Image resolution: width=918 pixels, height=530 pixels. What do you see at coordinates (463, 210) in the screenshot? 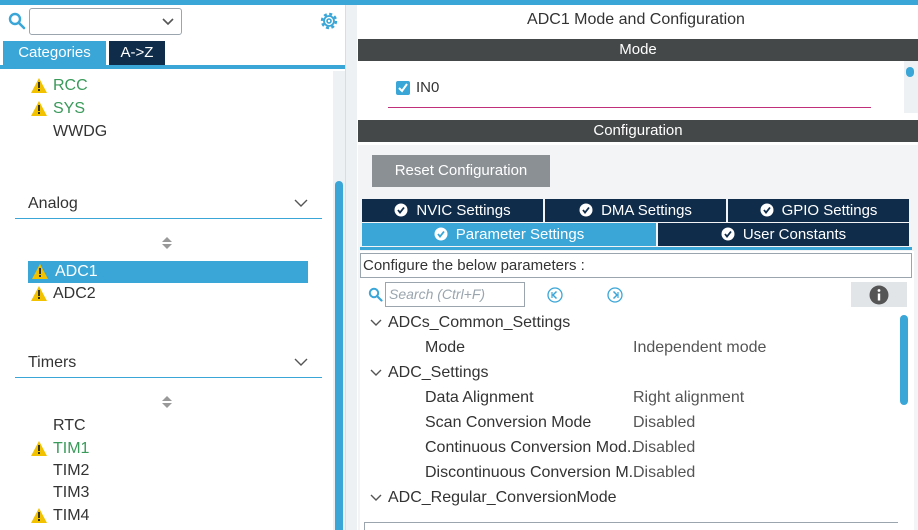
I see `tab-nvic-settings-label: NVIC Settings` at bounding box center [463, 210].